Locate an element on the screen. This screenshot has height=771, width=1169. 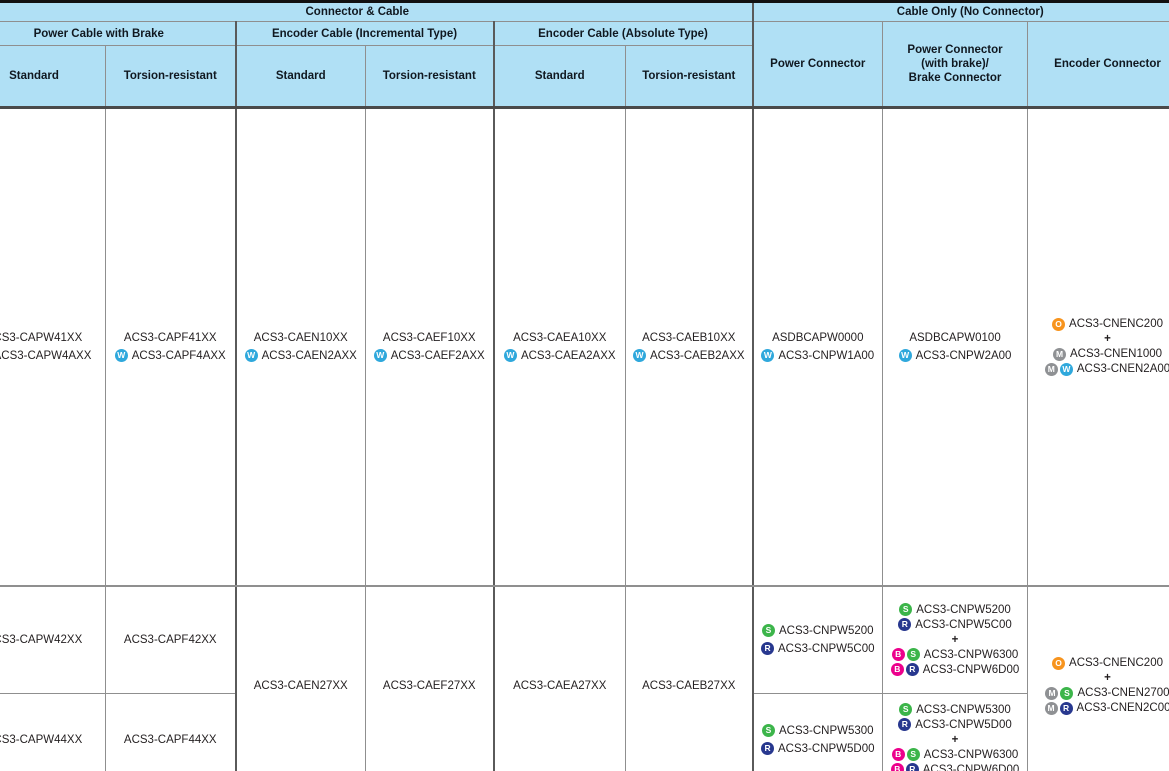
part-number-line: B S ACS3-CNPW6300 is located at coordinates (955, 754).